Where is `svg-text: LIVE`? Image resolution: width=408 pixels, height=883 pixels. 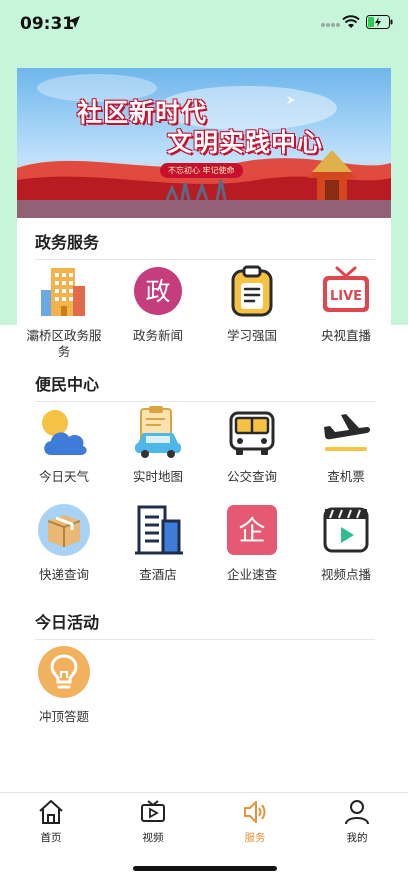
svg-text: LIVE is located at coordinates (346, 296).